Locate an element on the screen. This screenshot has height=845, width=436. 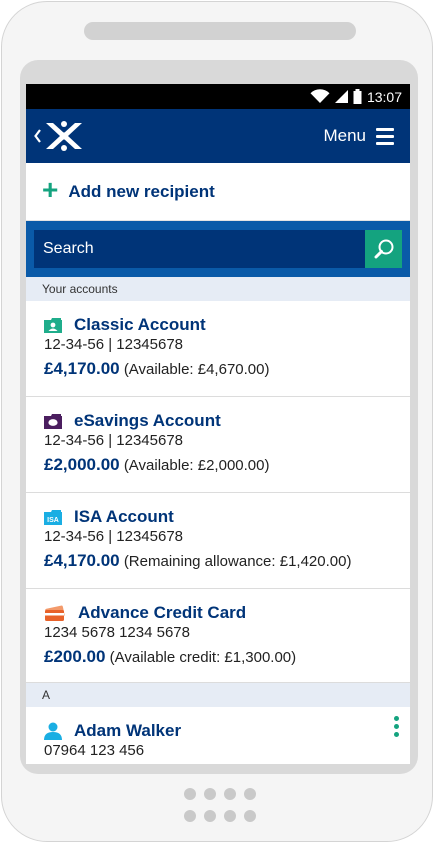
add-recipient-button: + Add new recipient is located at coordinates (218, 192).